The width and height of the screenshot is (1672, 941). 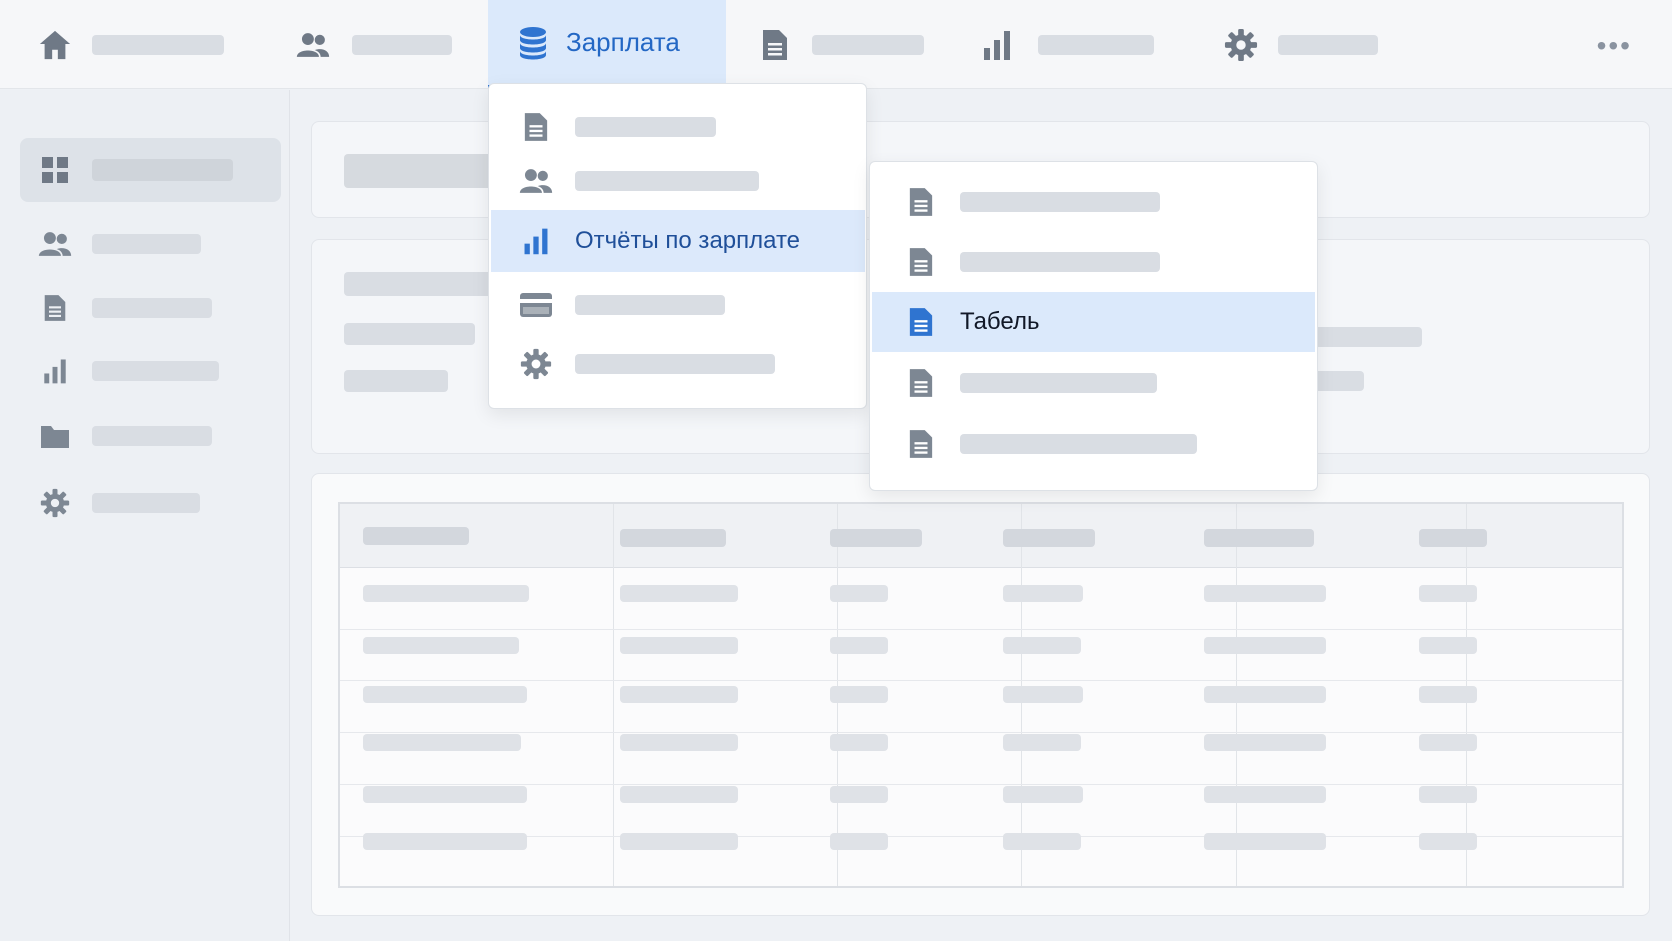 I want to click on menu-item-salary-reports: Отчёты по зарплате, so click(x=678, y=241).